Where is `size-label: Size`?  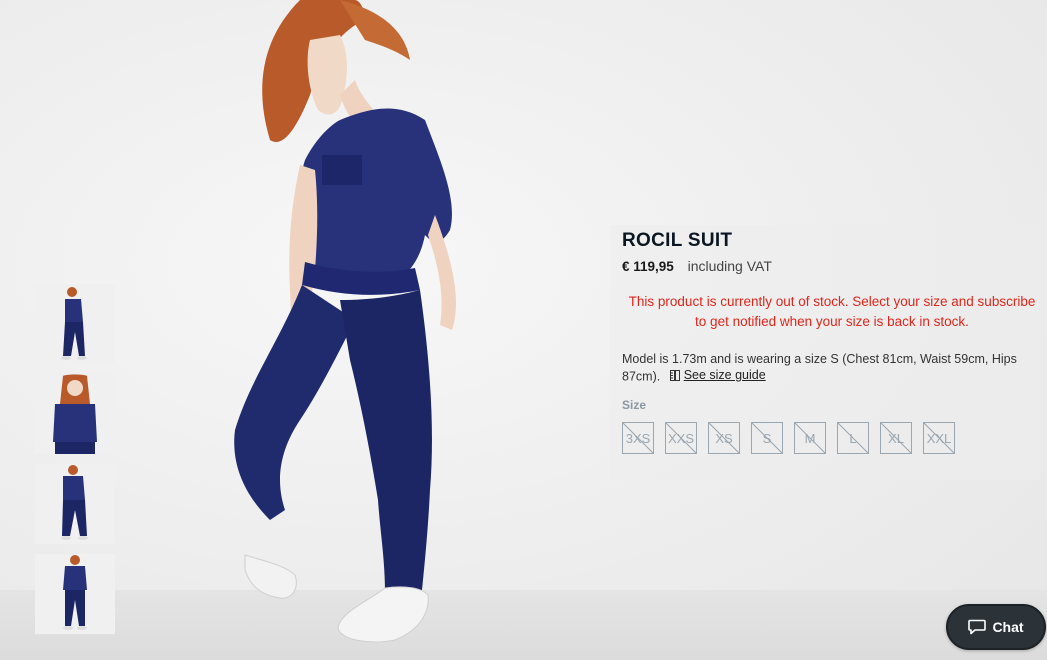
size-label: Size is located at coordinates (634, 405).